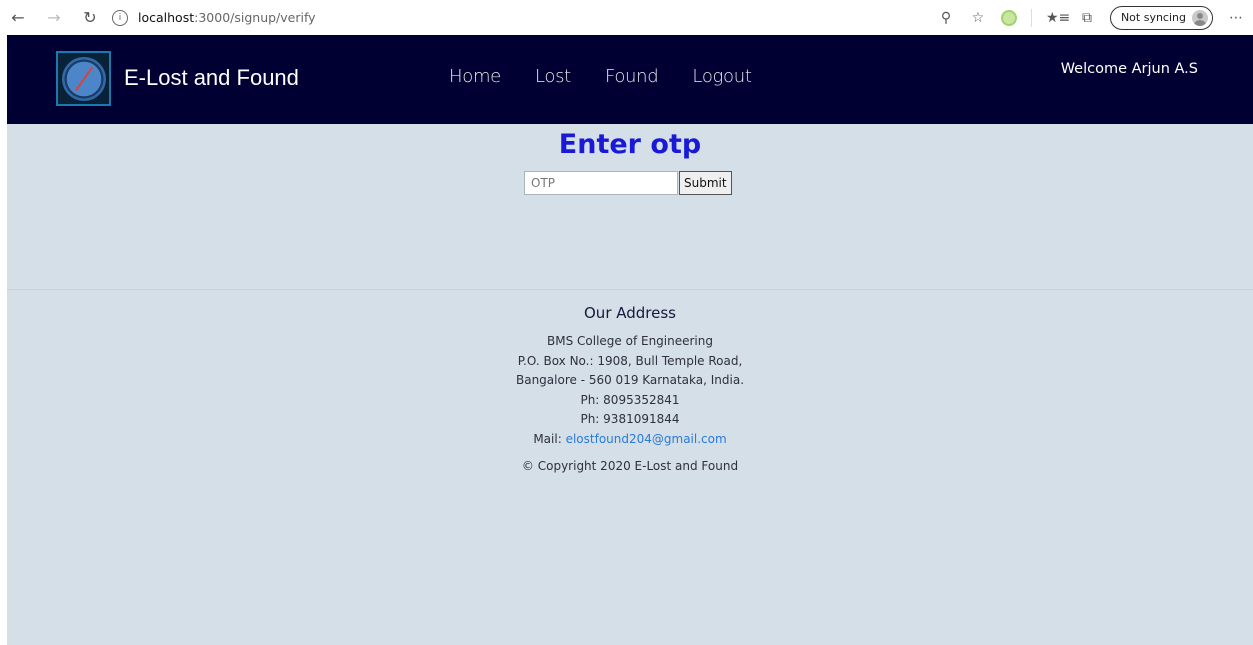 The width and height of the screenshot is (1253, 645). Describe the element at coordinates (978, 18) in the screenshot. I see `favorite-star-icon: ☆` at that location.